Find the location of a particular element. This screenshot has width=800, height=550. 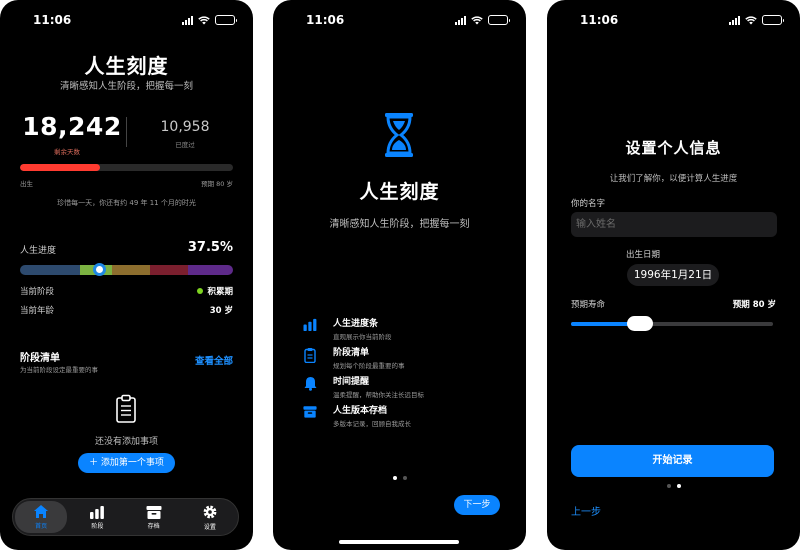

stage-dot is located at coordinates (200, 291).